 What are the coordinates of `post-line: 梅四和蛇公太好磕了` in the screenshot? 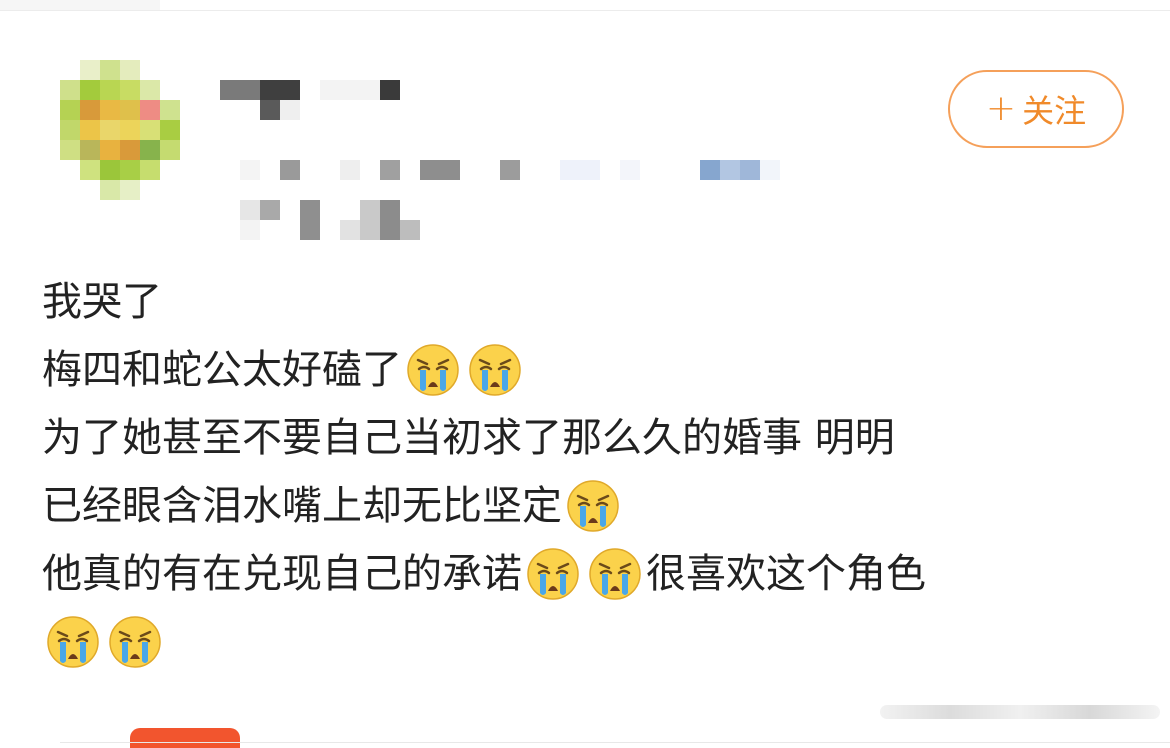 It's located at (597, 370).